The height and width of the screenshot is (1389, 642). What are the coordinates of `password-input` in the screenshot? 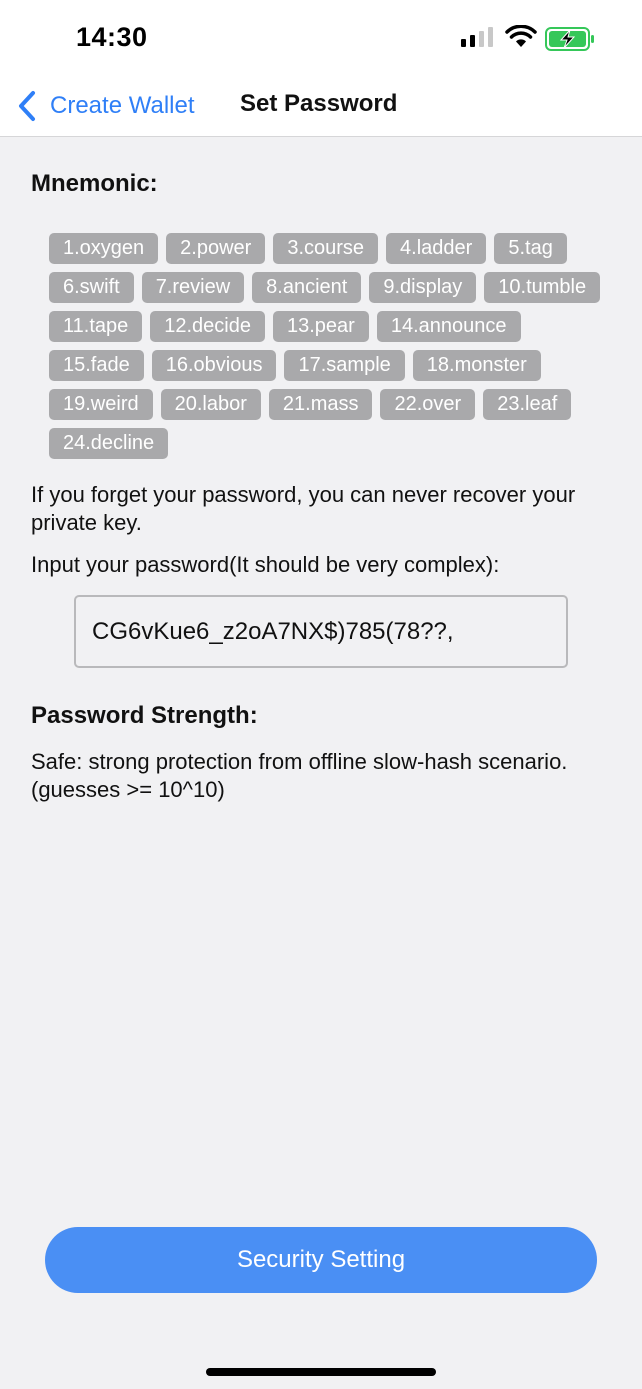 It's located at (321, 631).